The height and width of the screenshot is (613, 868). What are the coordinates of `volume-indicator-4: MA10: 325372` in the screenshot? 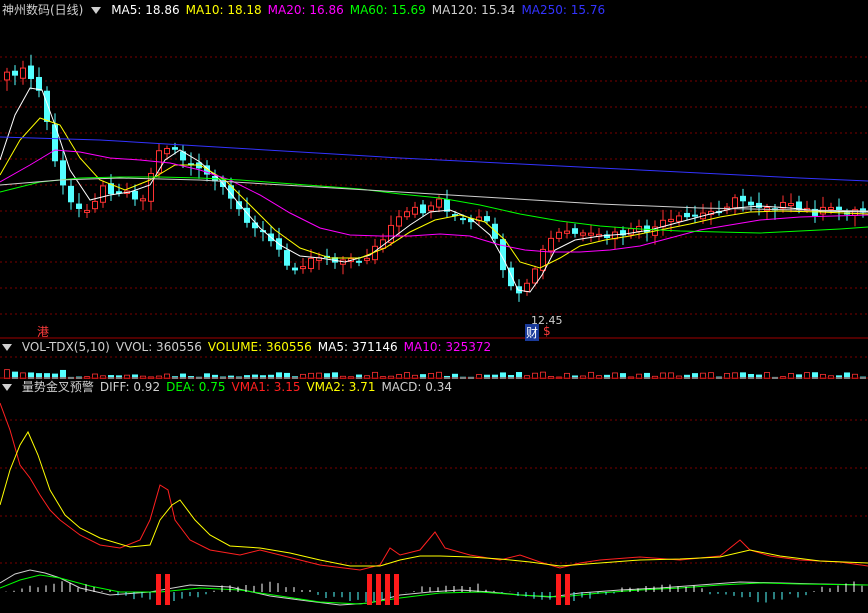 It's located at (447, 347).